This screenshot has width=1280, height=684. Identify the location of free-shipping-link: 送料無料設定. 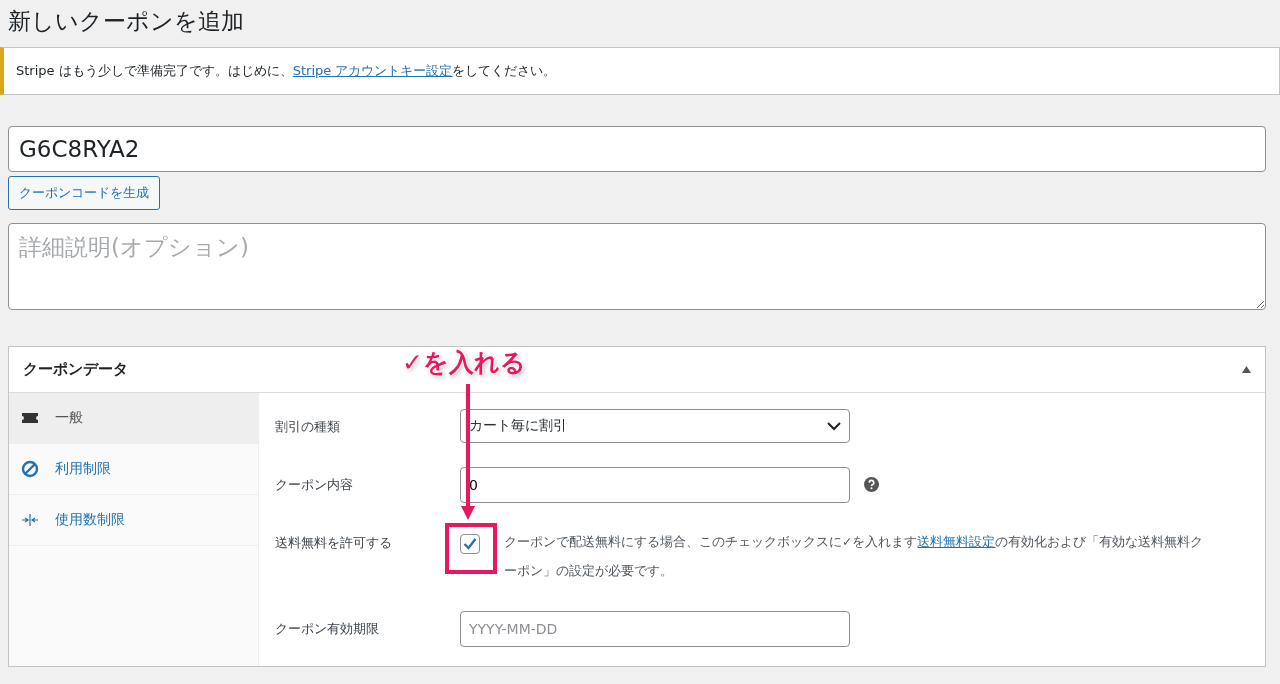
(956, 541).